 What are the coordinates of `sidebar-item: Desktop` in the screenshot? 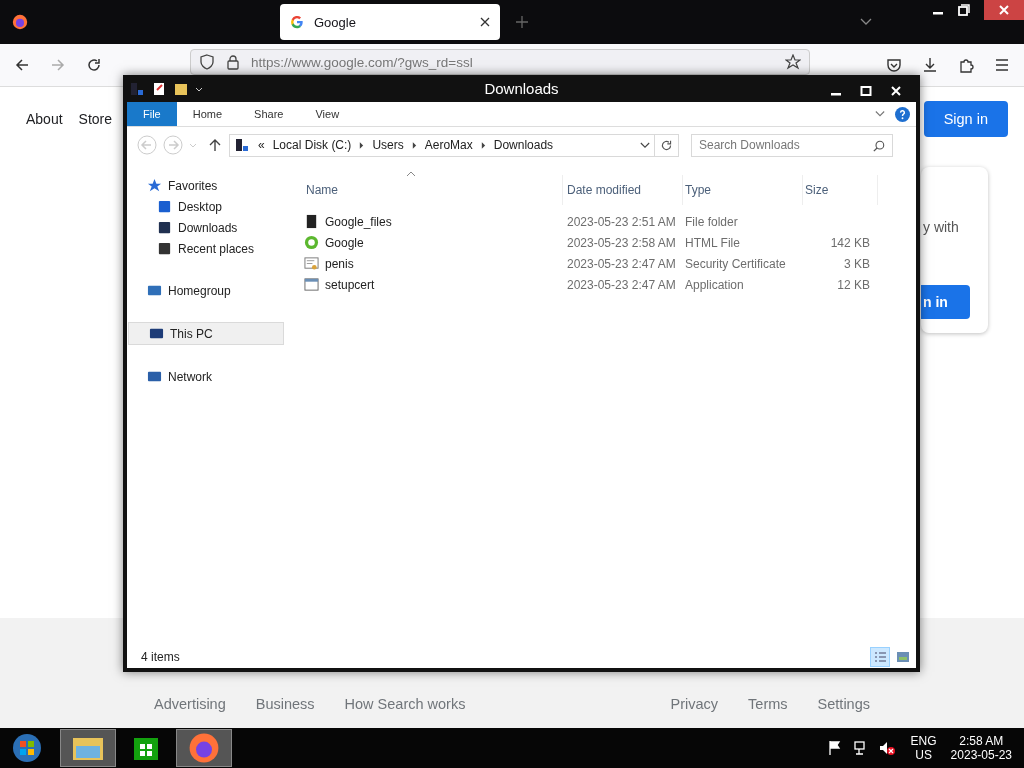 It's located at (205, 206).